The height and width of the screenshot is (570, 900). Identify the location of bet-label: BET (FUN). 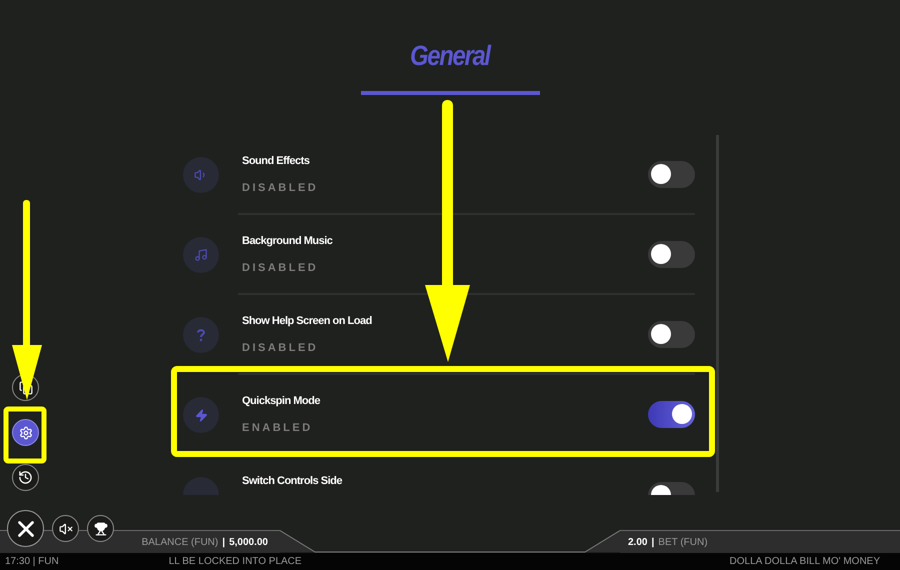
(683, 542).